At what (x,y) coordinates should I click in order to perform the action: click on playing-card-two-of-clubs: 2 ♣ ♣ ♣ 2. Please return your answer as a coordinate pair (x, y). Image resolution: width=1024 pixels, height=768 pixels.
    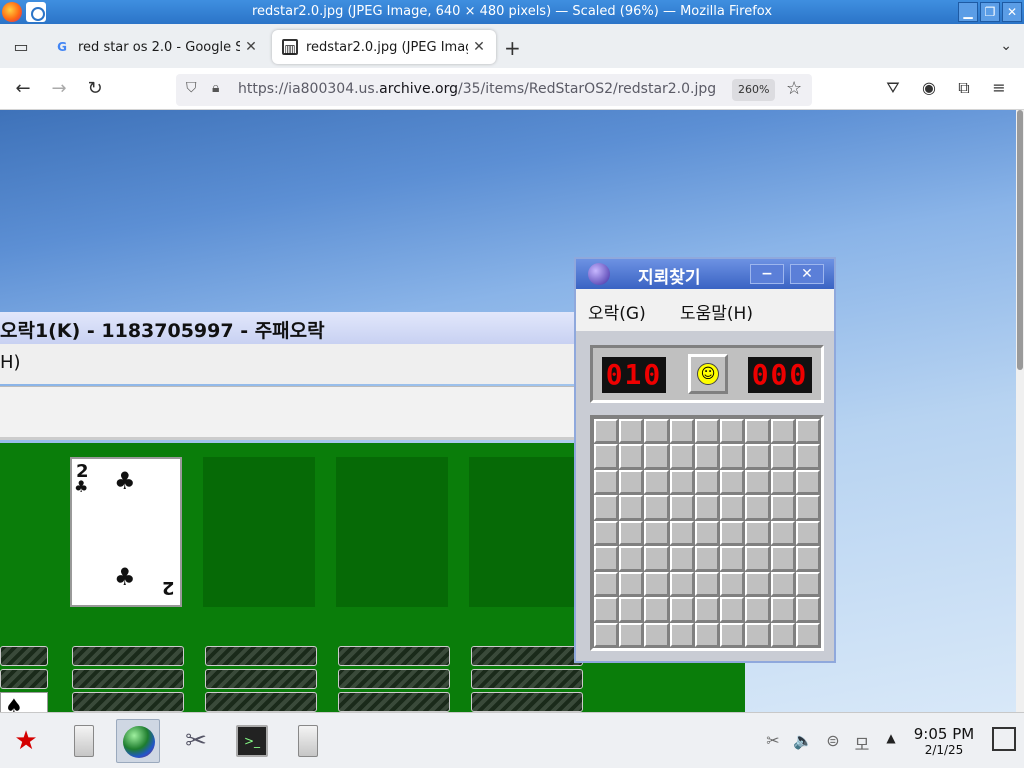
    Looking at the image, I should click on (126, 532).